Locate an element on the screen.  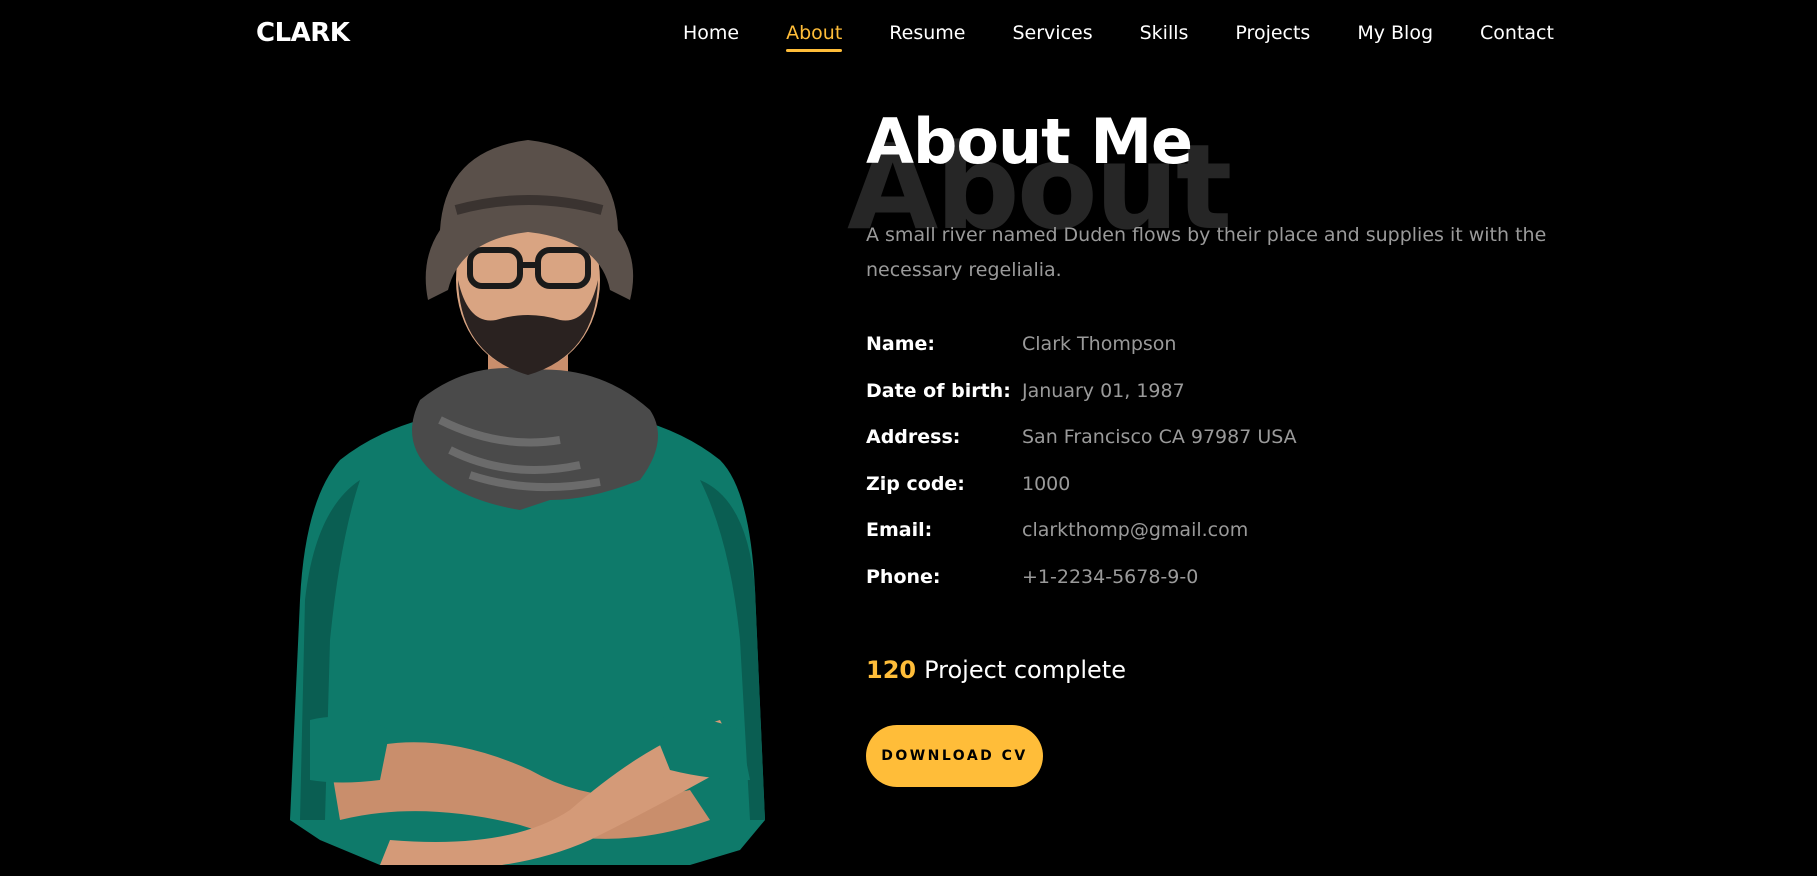
detail-label: Phone: is located at coordinates (903, 576).